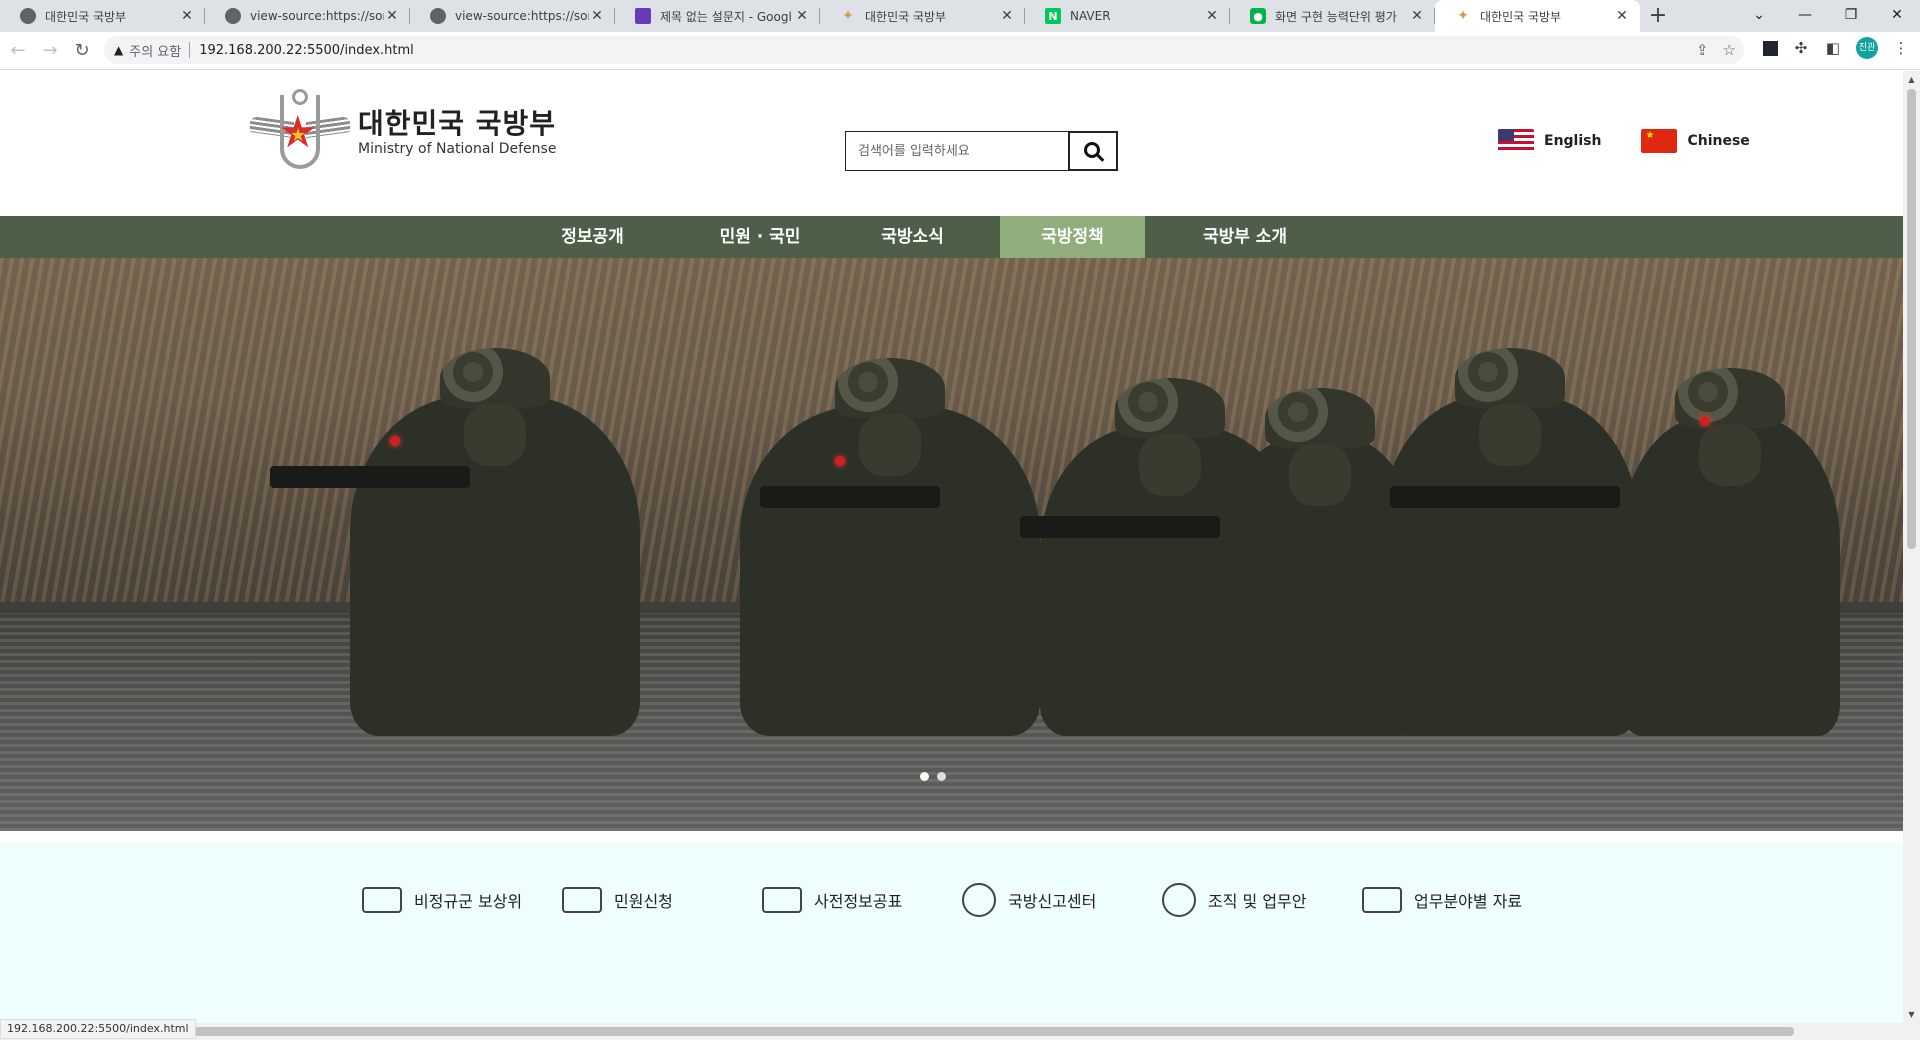  What do you see at coordinates (457, 123) in the screenshot?
I see `logo-korean: 대한민국 국방부` at bounding box center [457, 123].